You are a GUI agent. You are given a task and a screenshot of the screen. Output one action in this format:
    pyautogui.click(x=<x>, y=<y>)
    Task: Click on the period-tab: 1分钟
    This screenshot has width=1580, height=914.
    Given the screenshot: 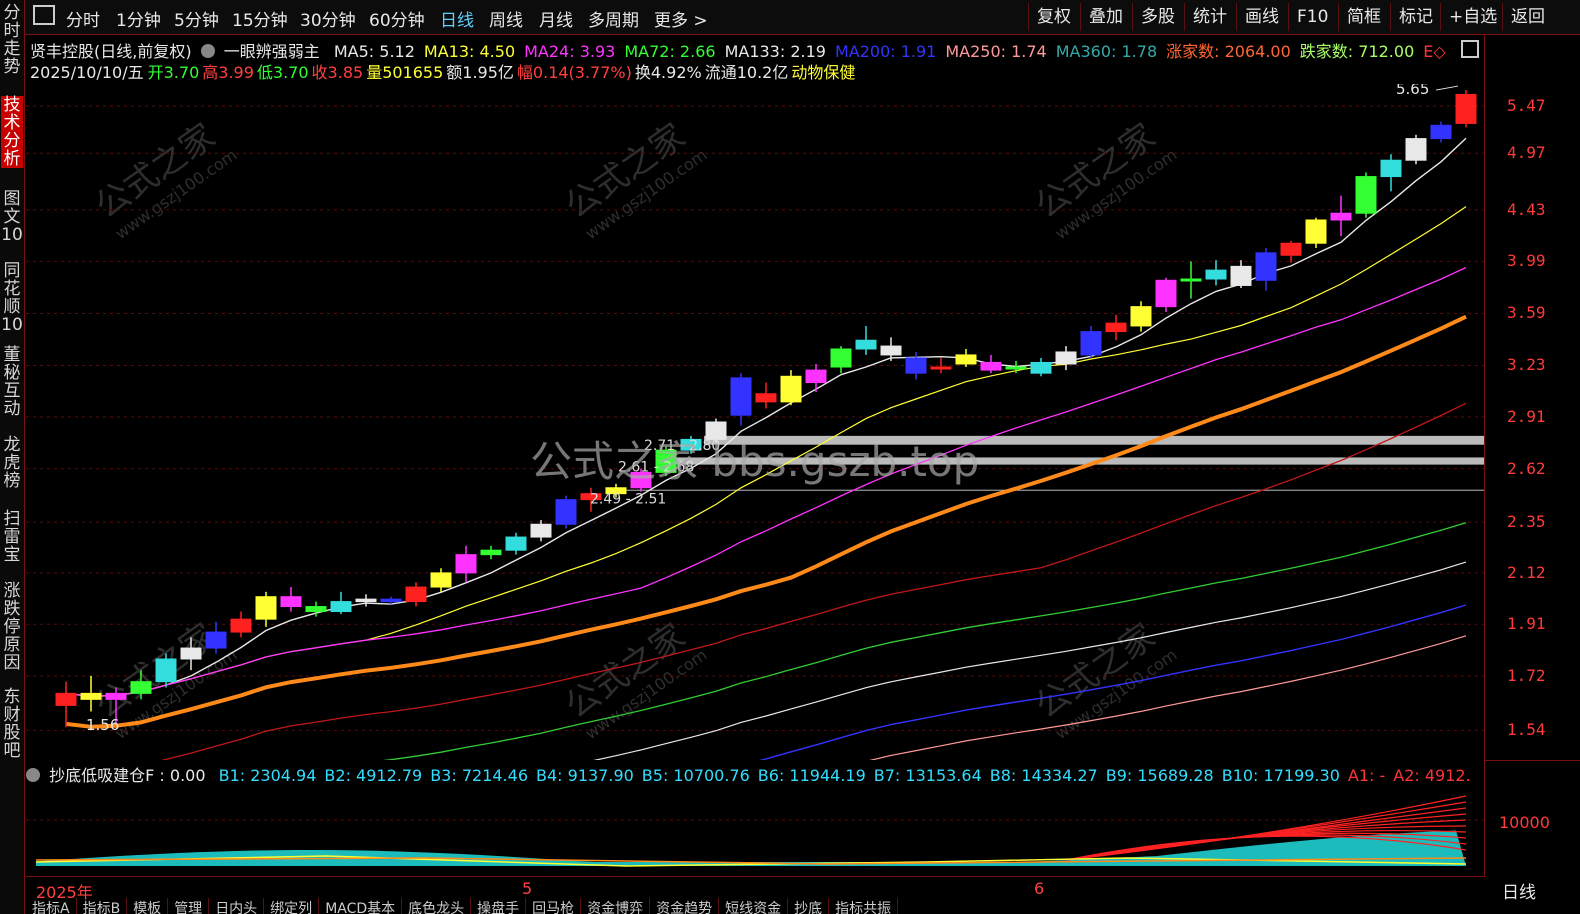 What is the action you would take?
    pyautogui.click(x=138, y=18)
    